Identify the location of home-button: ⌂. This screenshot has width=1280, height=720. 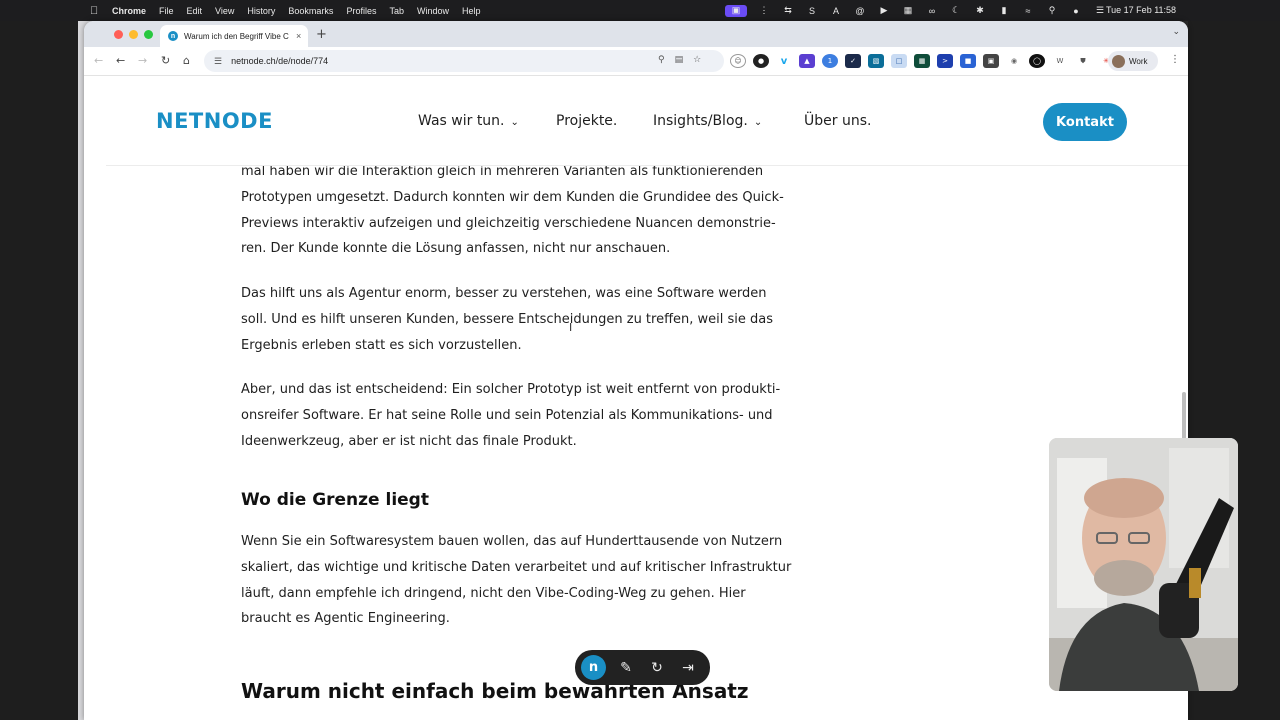
(186, 60).